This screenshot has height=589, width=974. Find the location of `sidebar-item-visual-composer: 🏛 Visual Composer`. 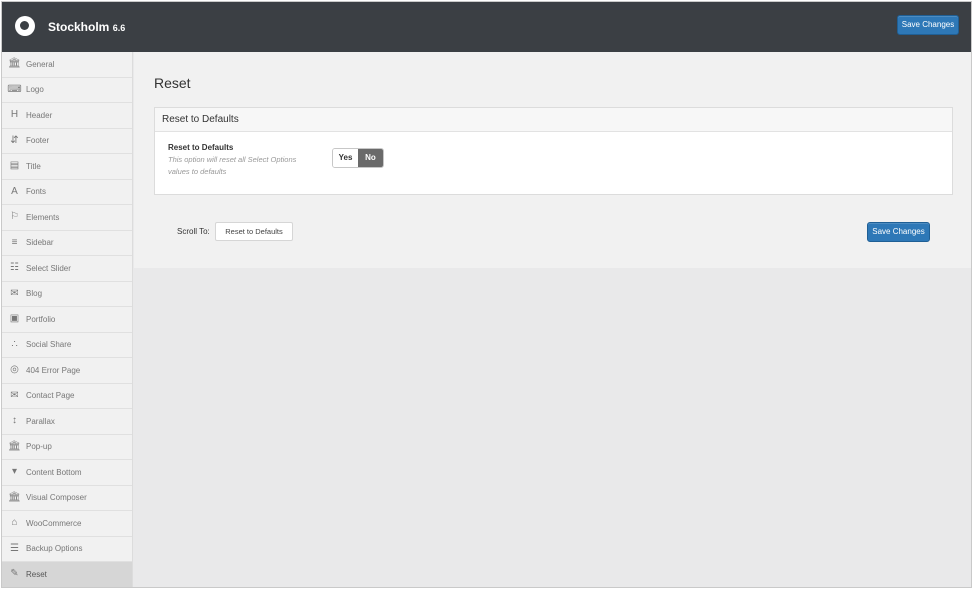

sidebar-item-visual-composer: 🏛 Visual Composer is located at coordinates (67, 498).